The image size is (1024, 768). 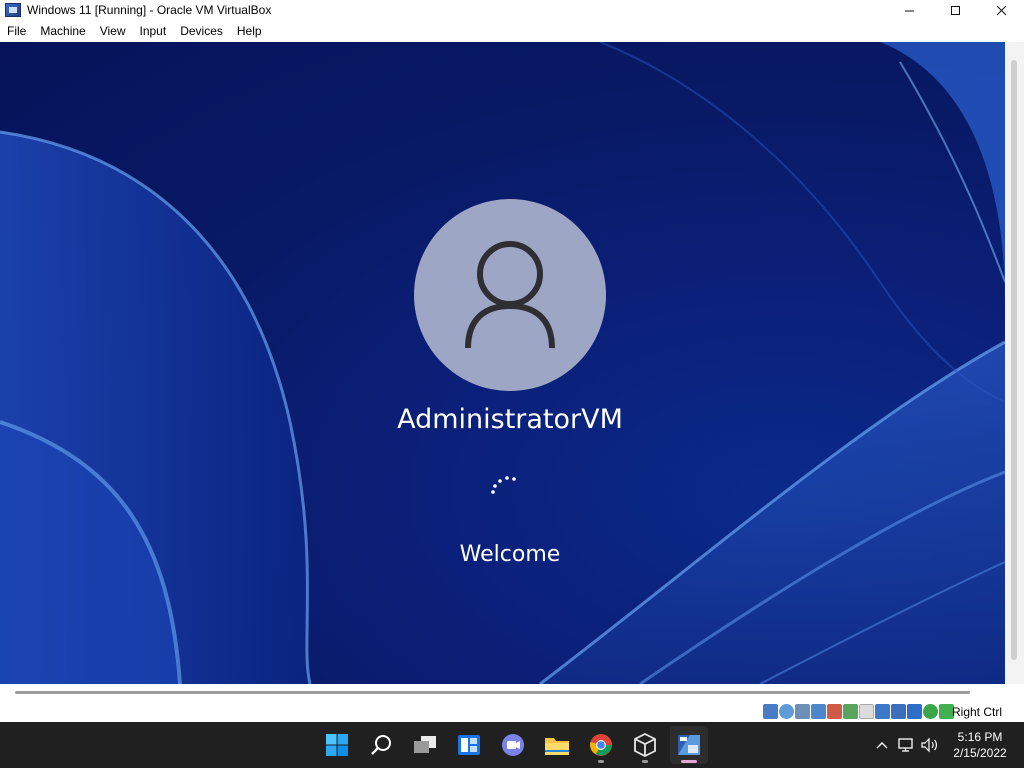 I want to click on menu-devices: Devices, so click(x=201, y=31).